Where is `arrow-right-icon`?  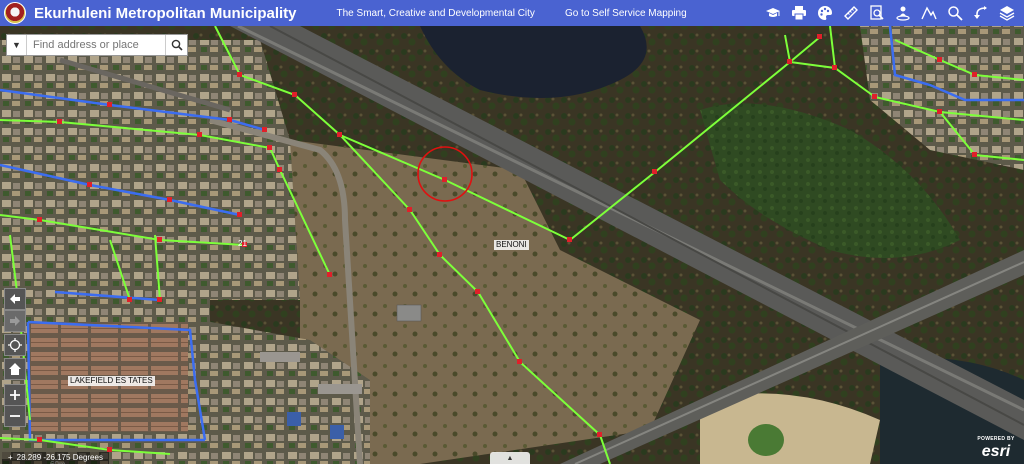 arrow-right-icon is located at coordinates (15, 321).